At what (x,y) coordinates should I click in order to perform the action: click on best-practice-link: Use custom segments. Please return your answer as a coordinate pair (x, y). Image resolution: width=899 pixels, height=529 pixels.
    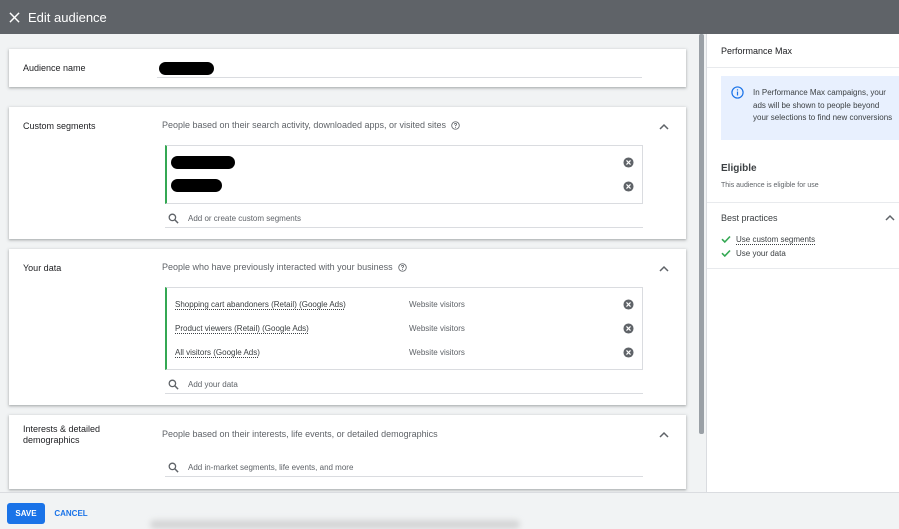
    Looking at the image, I should click on (775, 239).